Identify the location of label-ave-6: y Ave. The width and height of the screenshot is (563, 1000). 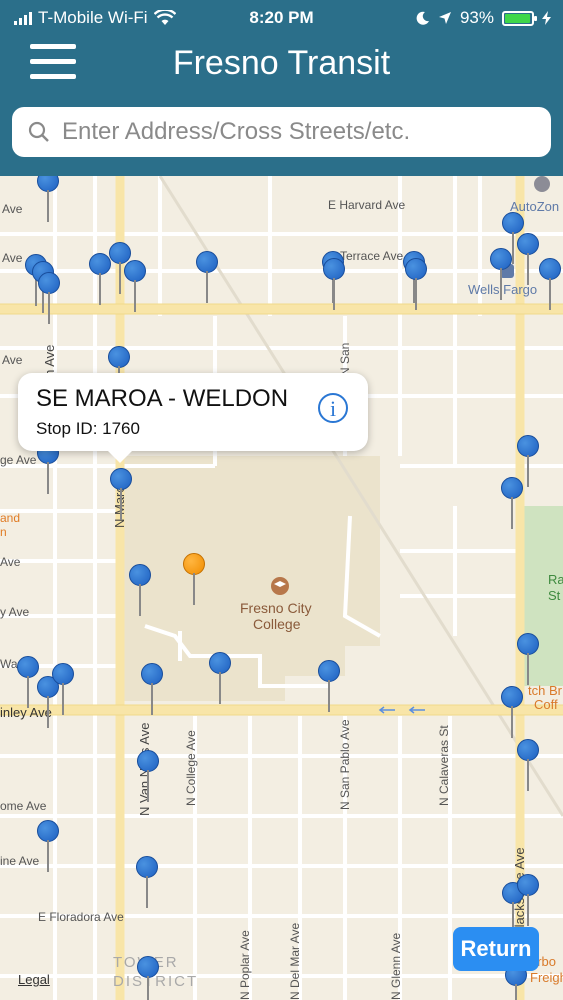
(14, 612).